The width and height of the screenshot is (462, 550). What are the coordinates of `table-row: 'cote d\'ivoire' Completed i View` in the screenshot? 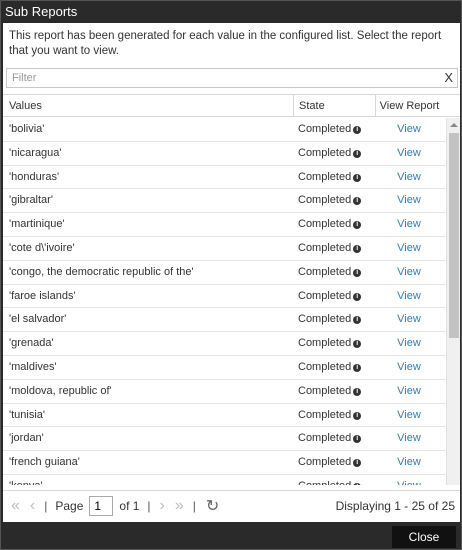 It's located at (224, 249).